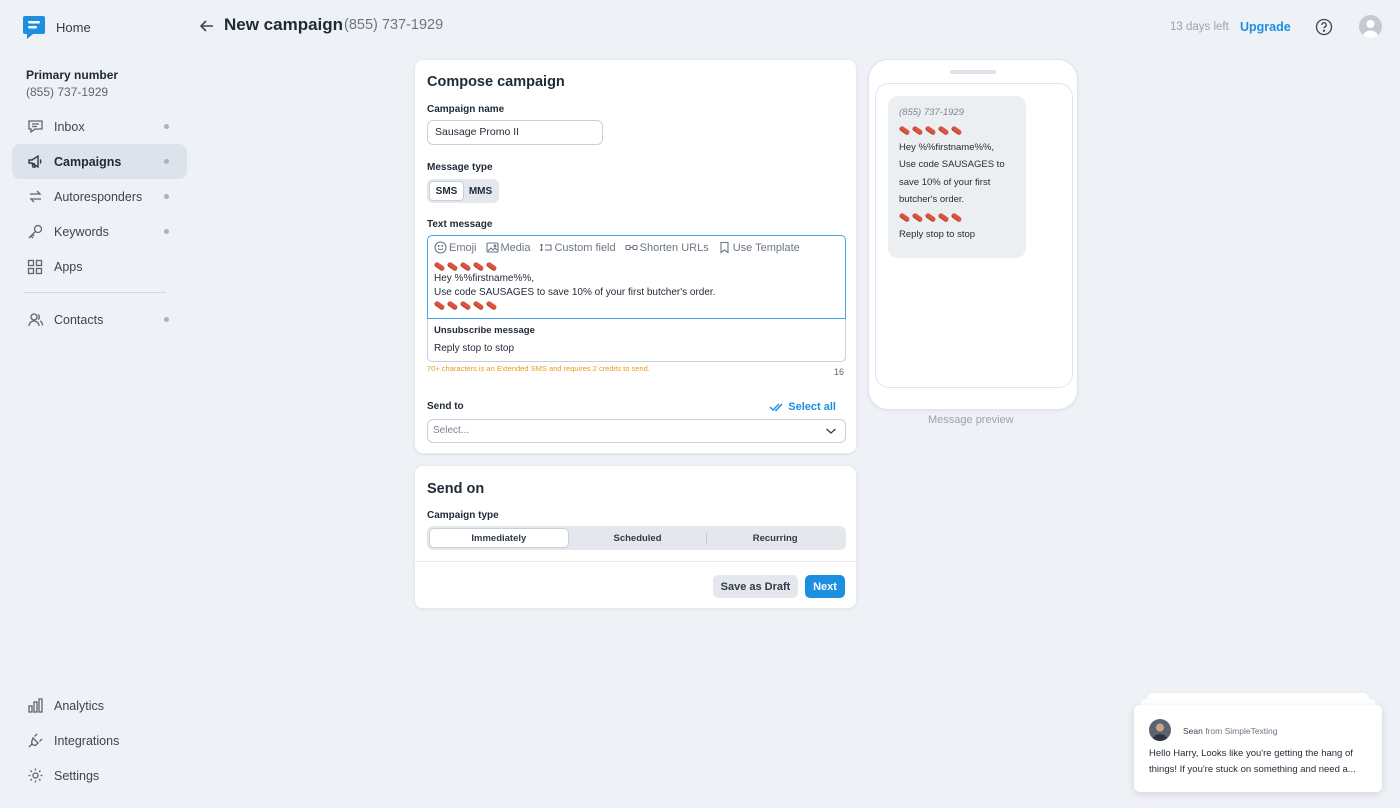 The image size is (1400, 808). Describe the element at coordinates (945, 182) in the screenshot. I see `preview-line: save 10% of your first` at that location.